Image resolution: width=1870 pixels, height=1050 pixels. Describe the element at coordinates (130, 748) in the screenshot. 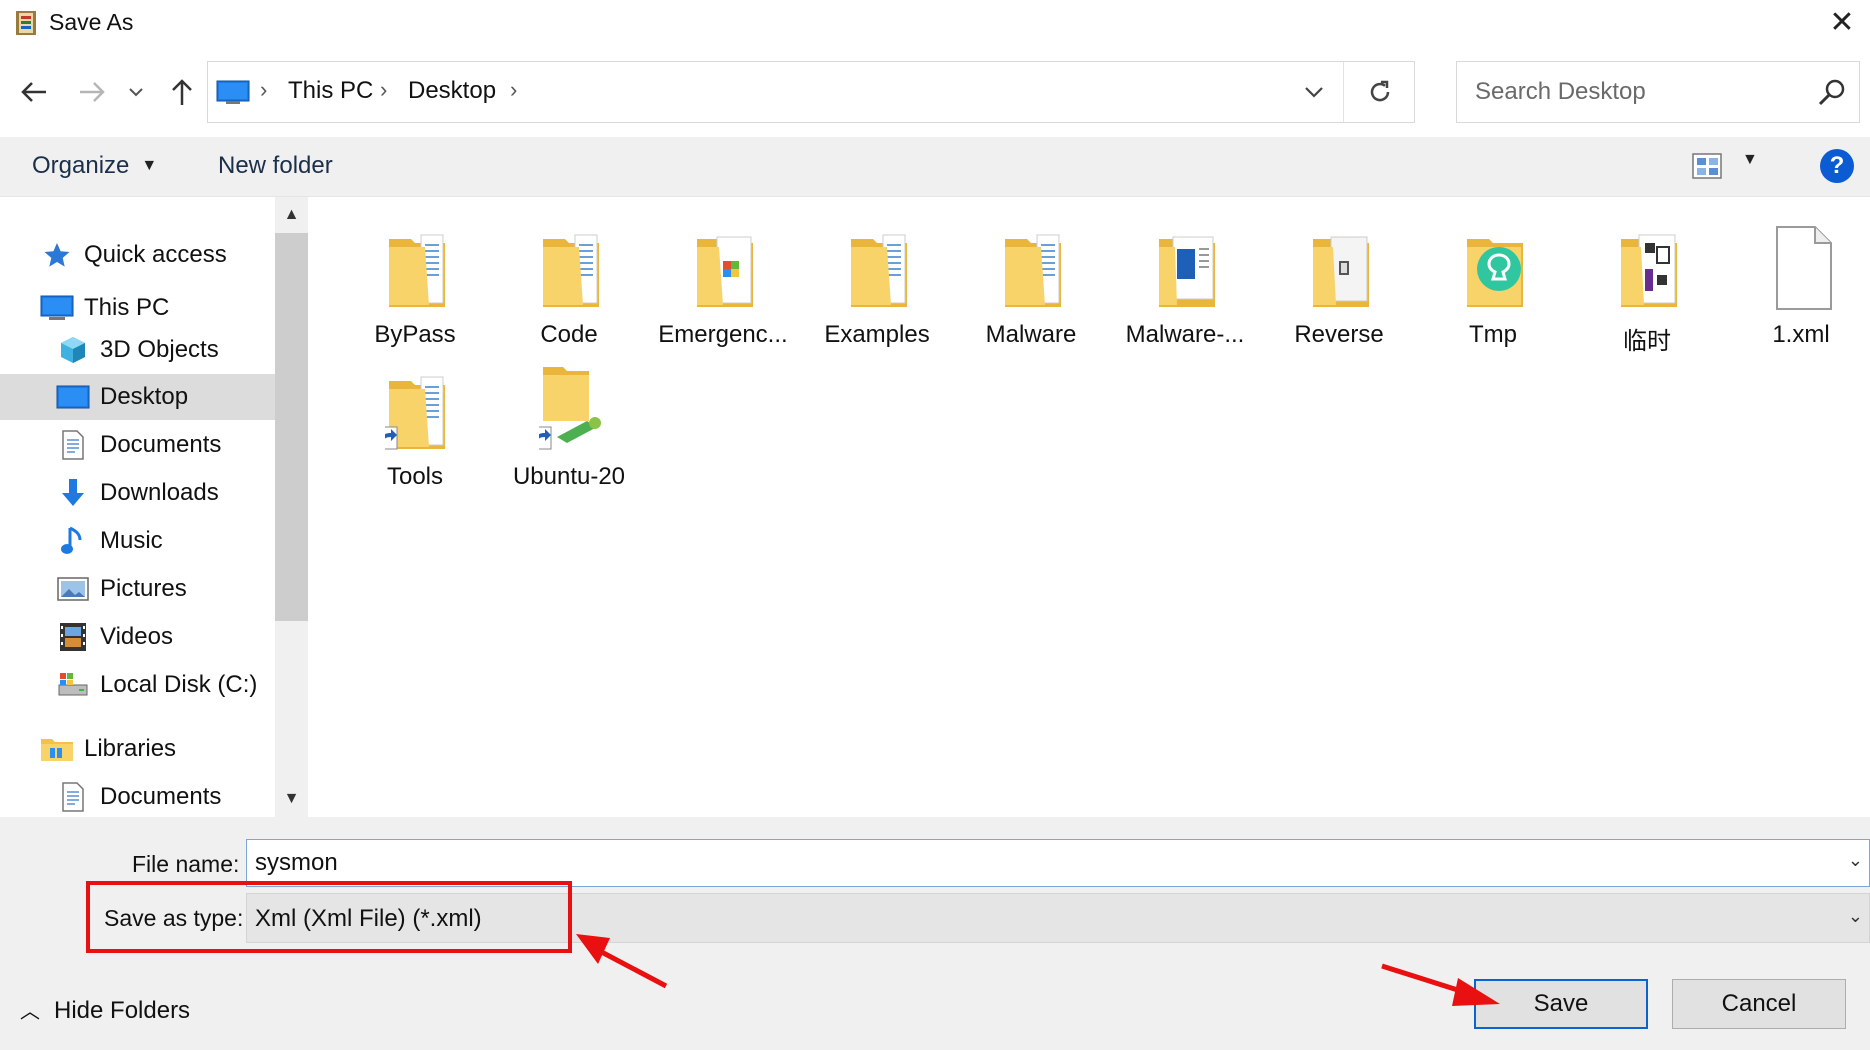

I see `sidebar-item-label: Libraries` at that location.